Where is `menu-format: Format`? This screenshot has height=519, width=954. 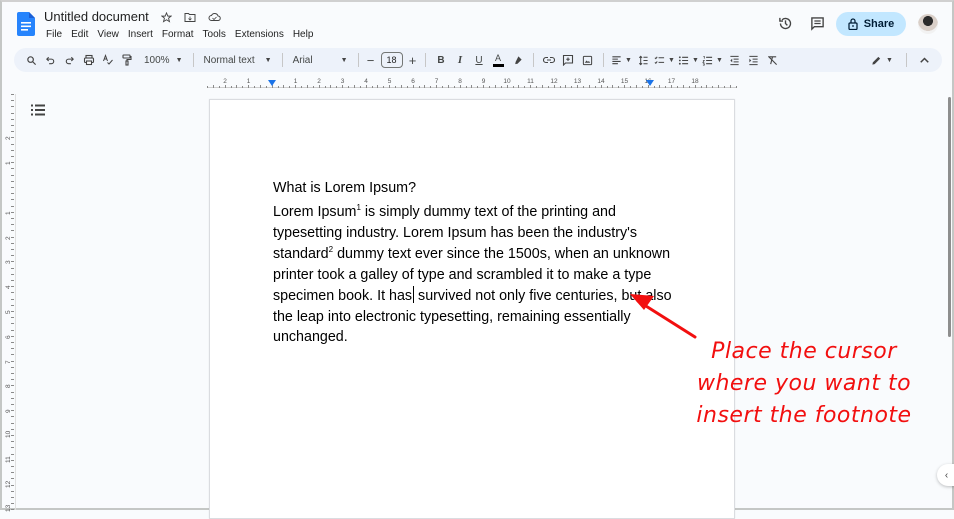
menu-format: Format is located at coordinates (178, 34).